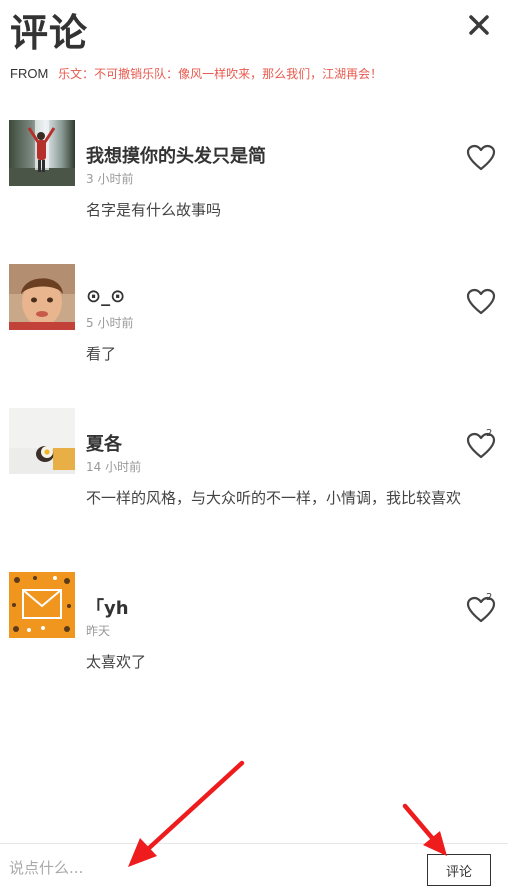  What do you see at coordinates (98, 631) in the screenshot?
I see `comment-time: 昨天` at bounding box center [98, 631].